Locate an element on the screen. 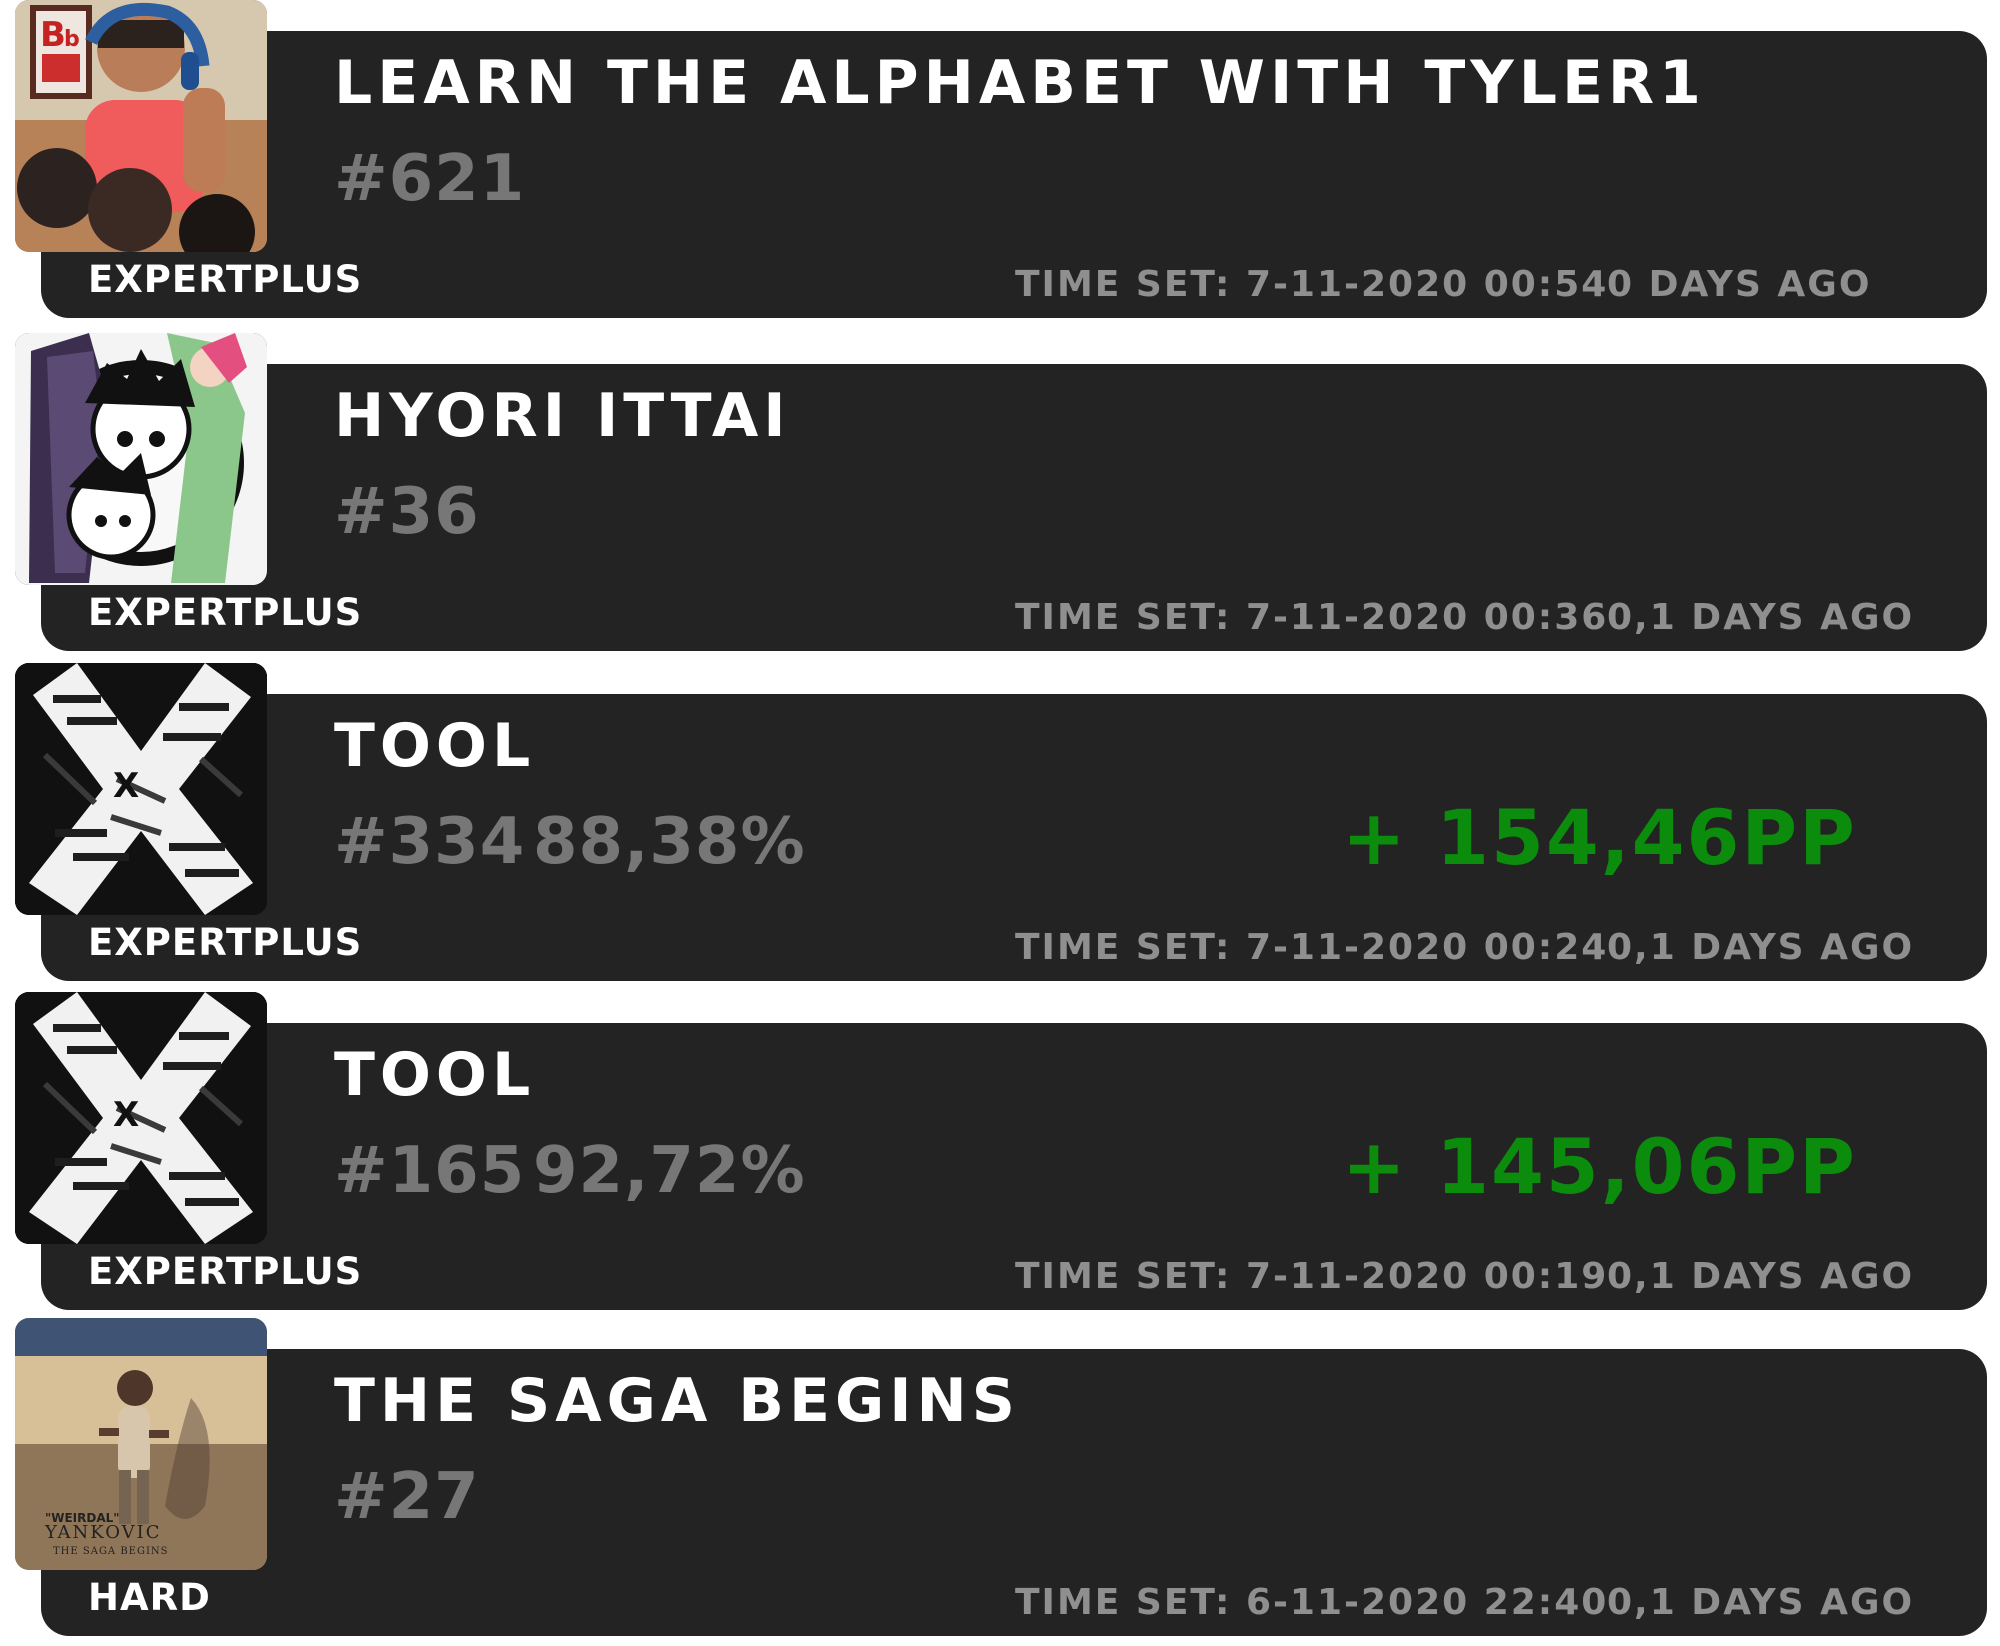  song-title: THE SAGA BEGINS is located at coordinates (677, 1401).